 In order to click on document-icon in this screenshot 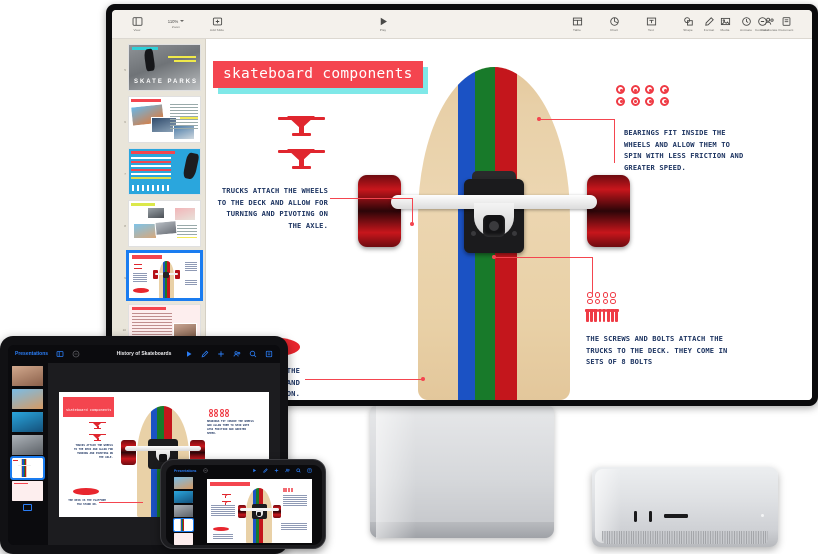, I will do `click(786, 21)`.